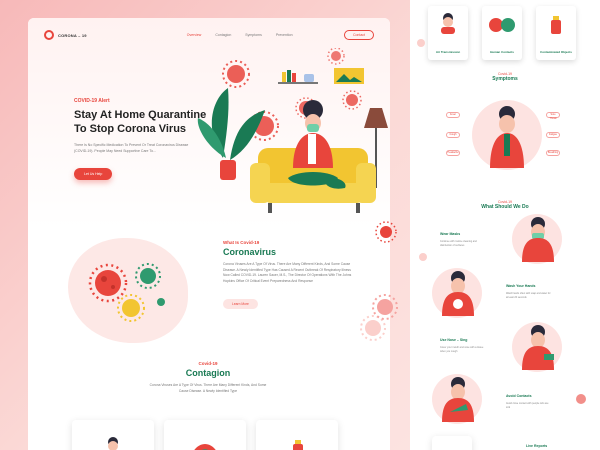 Image resolution: width=600 pixels, height=450 pixels. Describe the element at coordinates (454, 340) in the screenshot. I see `action-title: Use Nose – Sing` at that location.